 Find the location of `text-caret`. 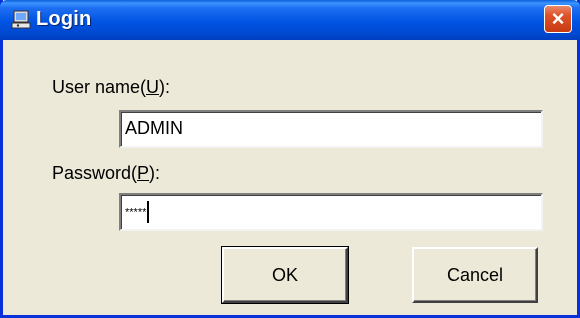

text-caret is located at coordinates (148, 212).